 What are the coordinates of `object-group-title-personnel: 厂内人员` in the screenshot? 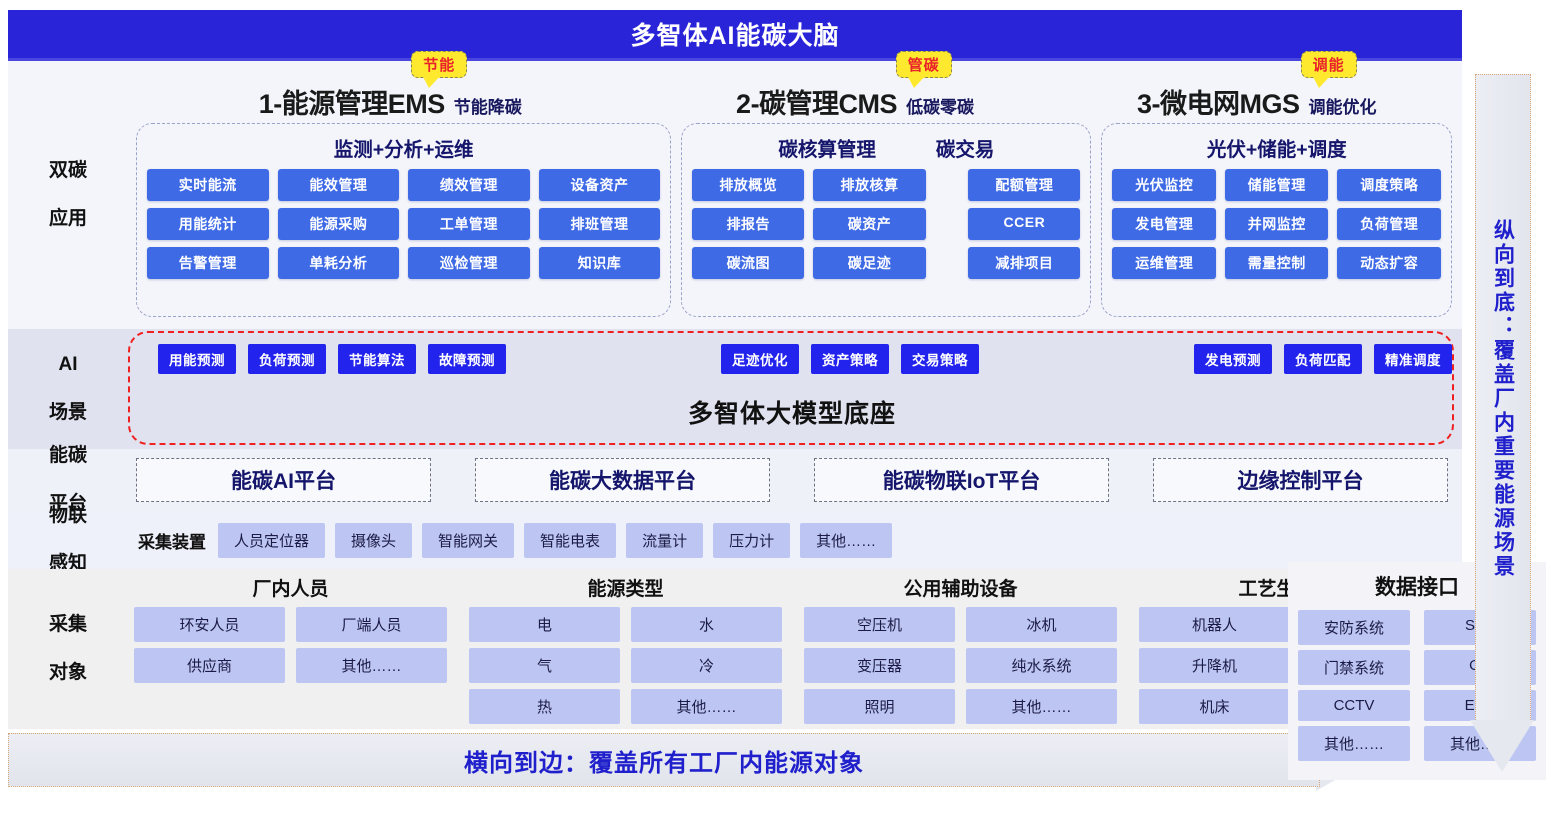 It's located at (290, 589).